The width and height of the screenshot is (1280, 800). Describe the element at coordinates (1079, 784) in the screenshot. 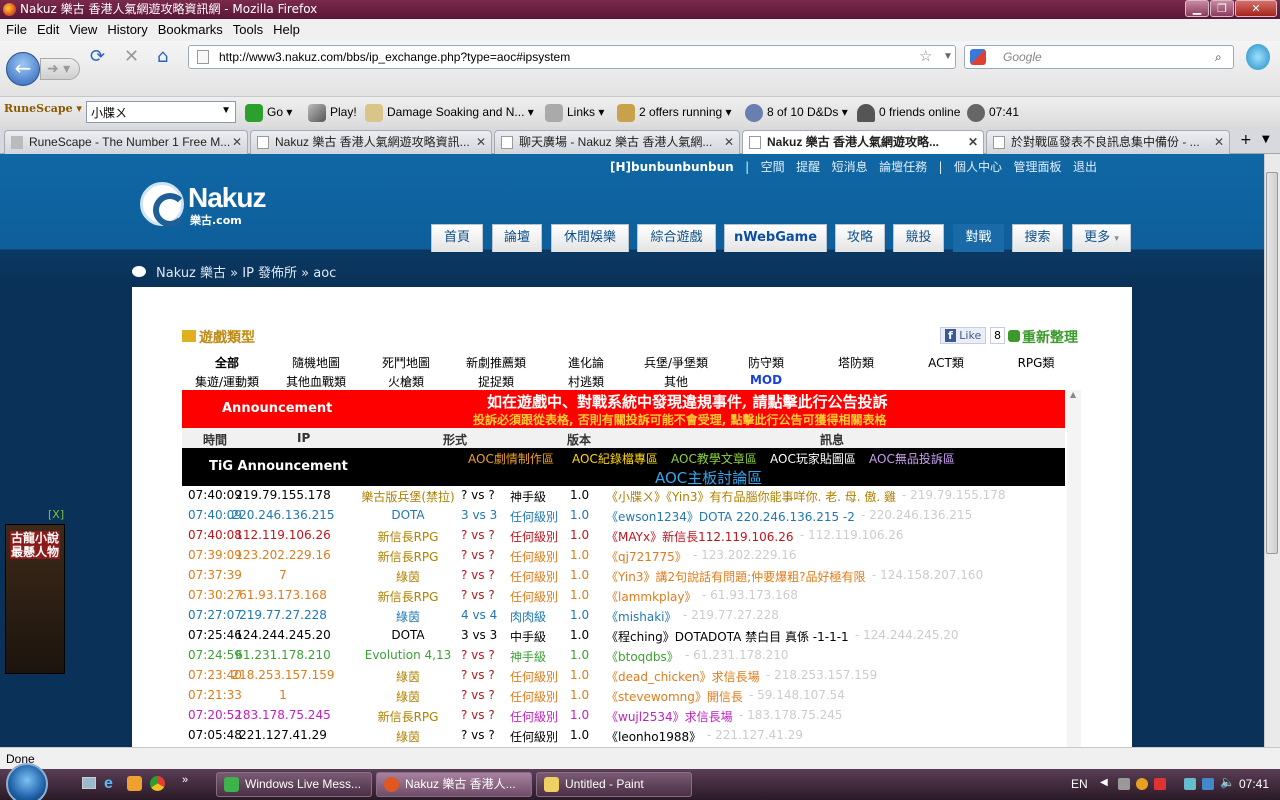

I see `language-indicator: EN` at that location.